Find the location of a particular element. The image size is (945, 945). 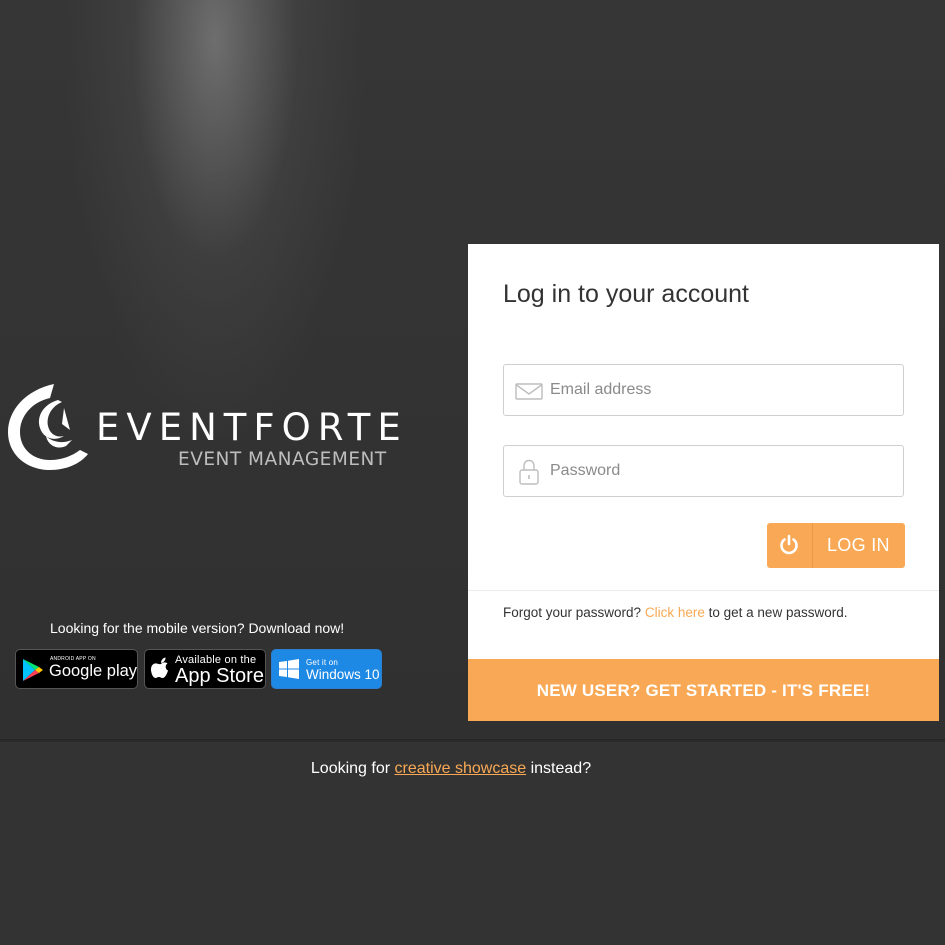

forgot-password-prefix: Forgot your password? is located at coordinates (572, 612).